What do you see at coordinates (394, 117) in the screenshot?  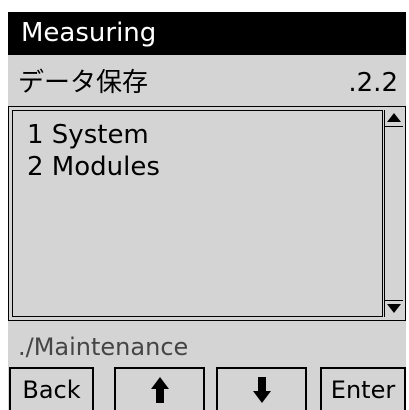 I see `scroll-up-arrow-icon` at bounding box center [394, 117].